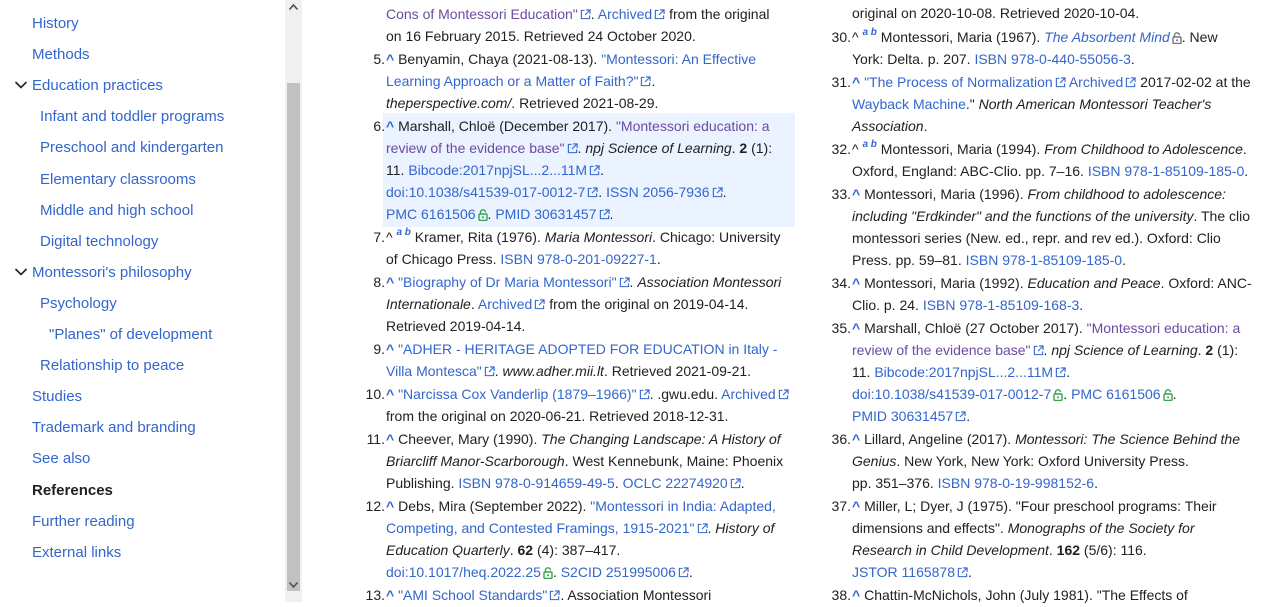  I want to click on citation-link: "Narcissa Cox Vanderlip (1879–1966)", so click(517, 394).